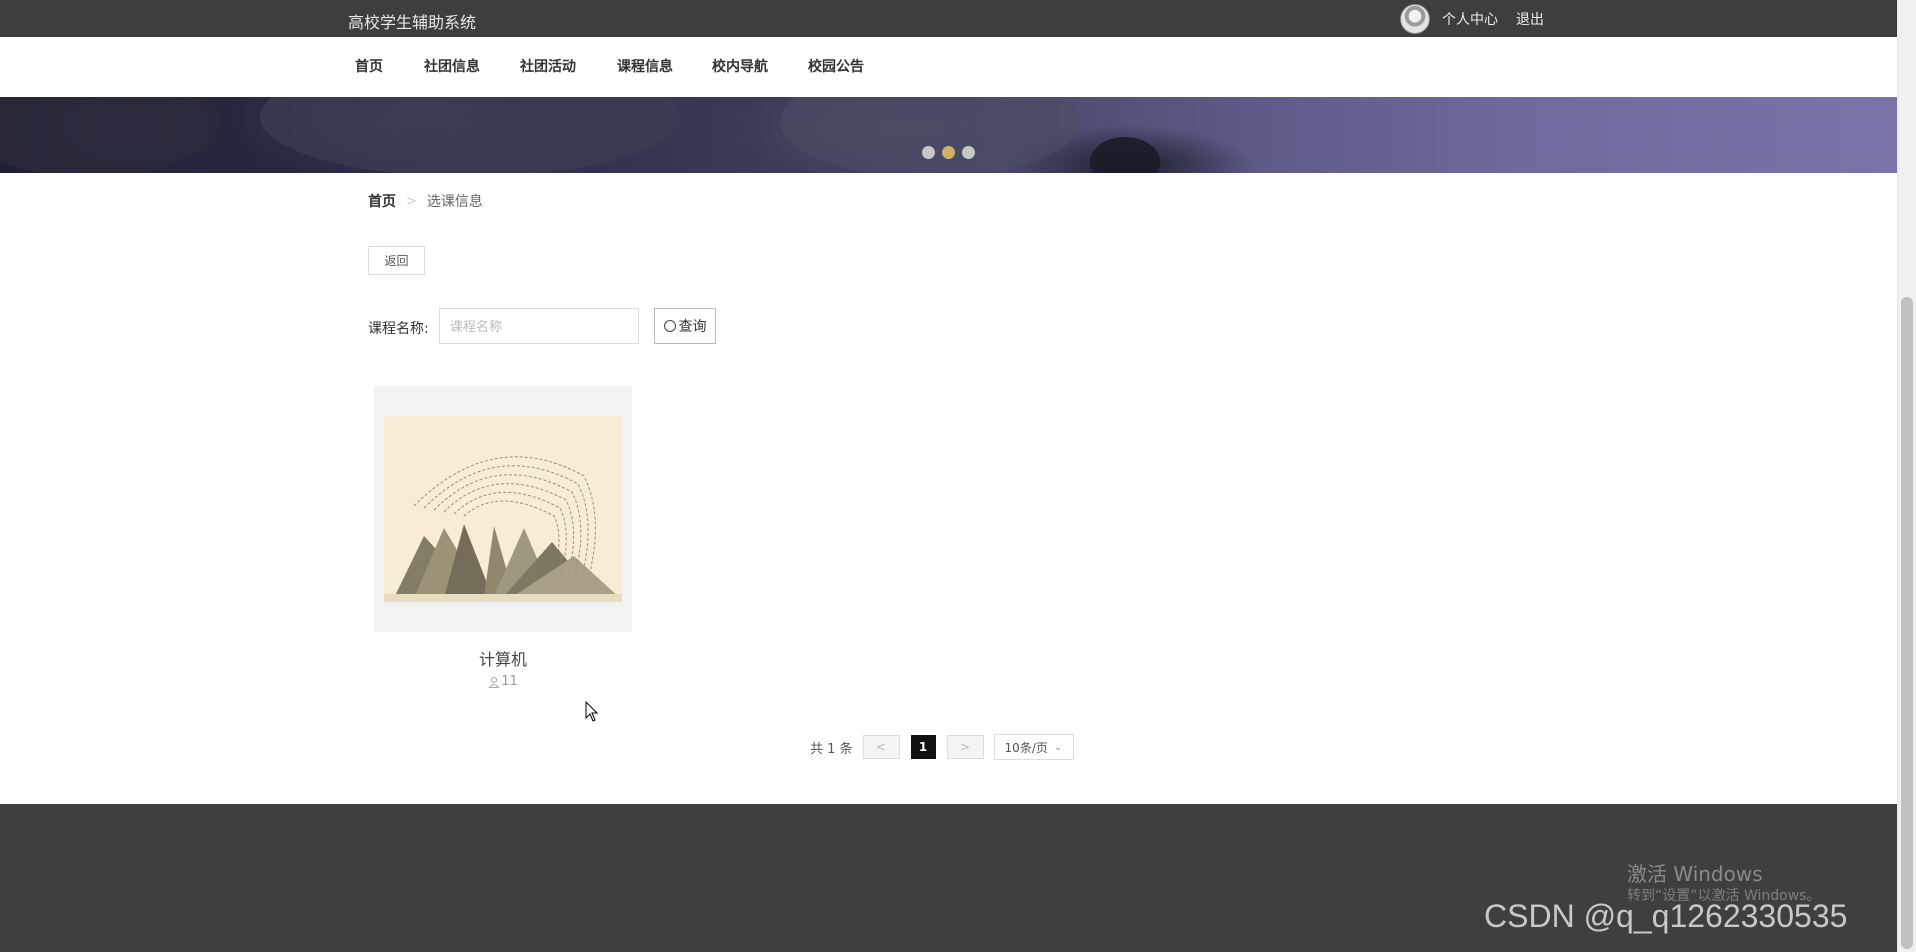 This screenshot has width=1916, height=952. What do you see at coordinates (382, 201) in the screenshot?
I see `breadcrumb-home: 首页` at bounding box center [382, 201].